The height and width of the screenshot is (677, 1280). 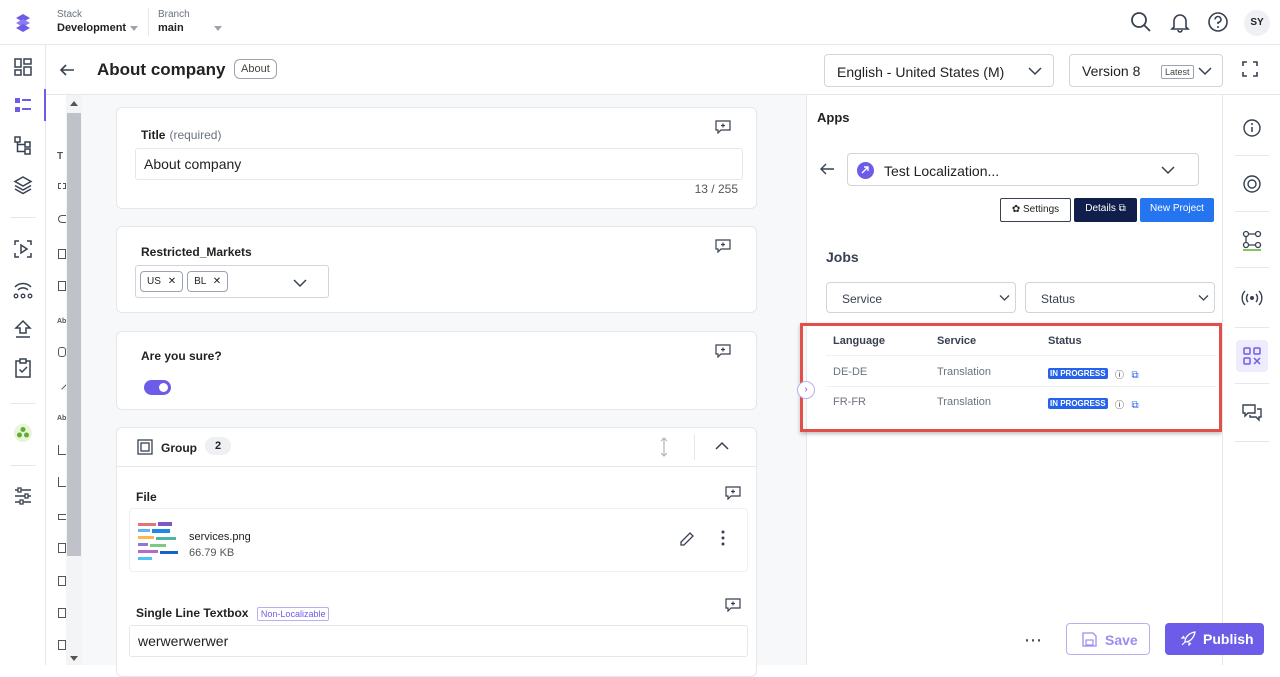 What do you see at coordinates (687, 539) in the screenshot?
I see `edit-pencil-icon` at bounding box center [687, 539].